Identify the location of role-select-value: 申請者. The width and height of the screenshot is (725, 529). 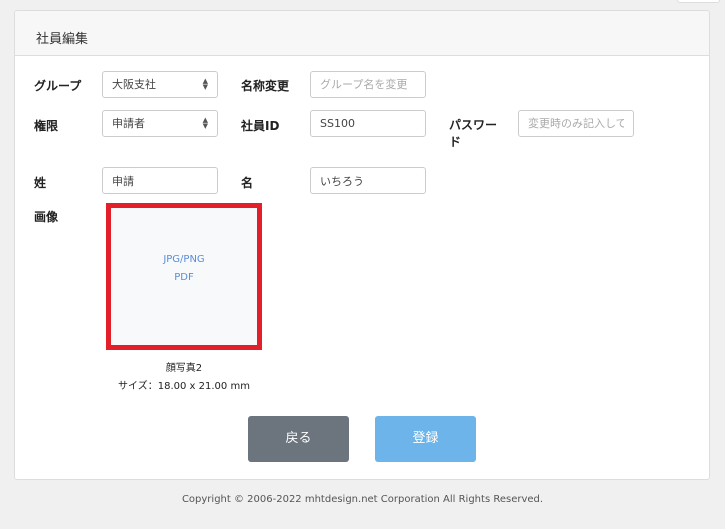
(128, 123).